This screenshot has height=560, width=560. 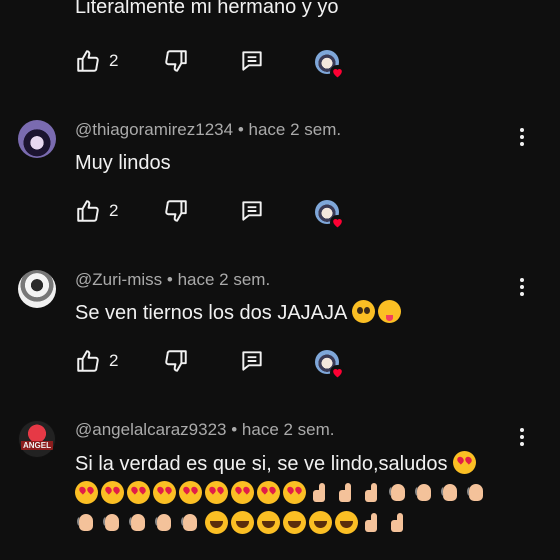 I want to click on avatar-logo-text: ANGEL, so click(x=37, y=445).